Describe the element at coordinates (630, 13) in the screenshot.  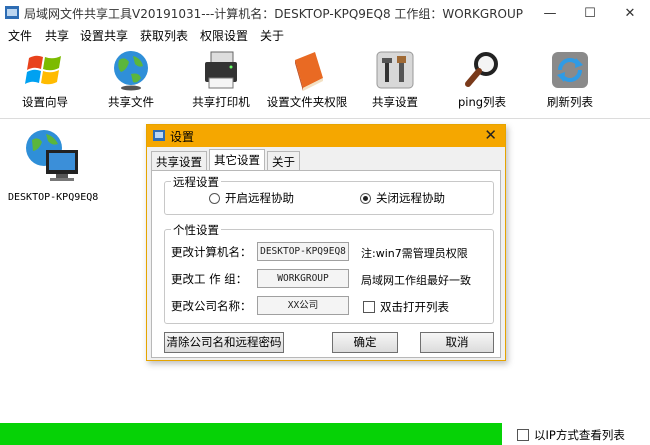
I see `close-button: ✕` at that location.